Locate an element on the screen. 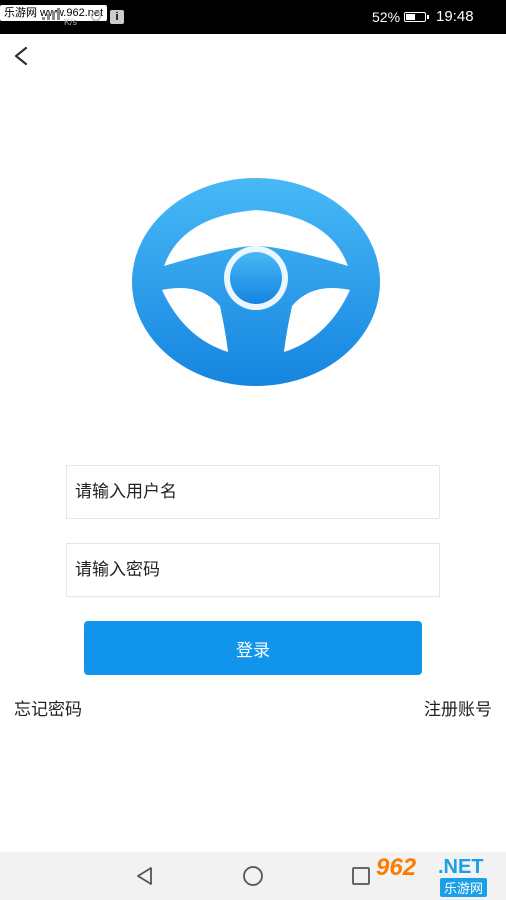 Image resolution: width=506 pixels, height=900 pixels. battery-percent: 52% is located at coordinates (386, 17).